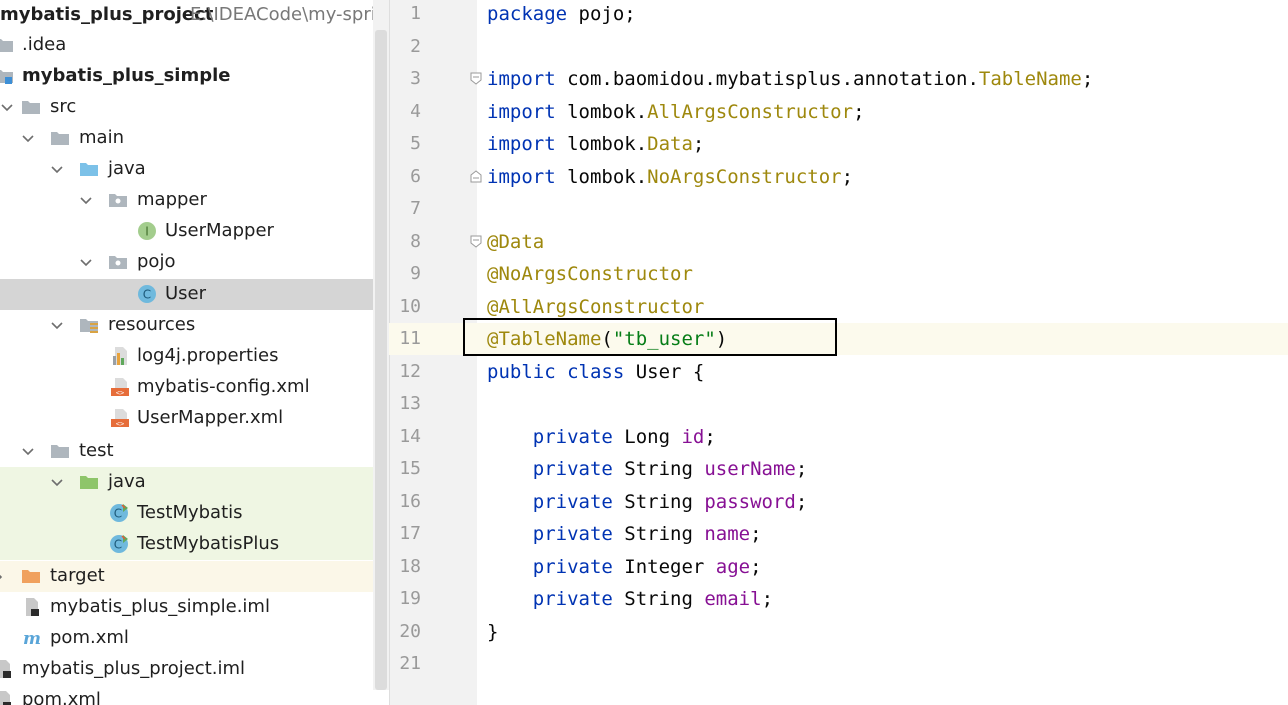 This screenshot has width=1288, height=705. I want to click on tree-item-usermapper: I UserMapper, so click(194, 231).